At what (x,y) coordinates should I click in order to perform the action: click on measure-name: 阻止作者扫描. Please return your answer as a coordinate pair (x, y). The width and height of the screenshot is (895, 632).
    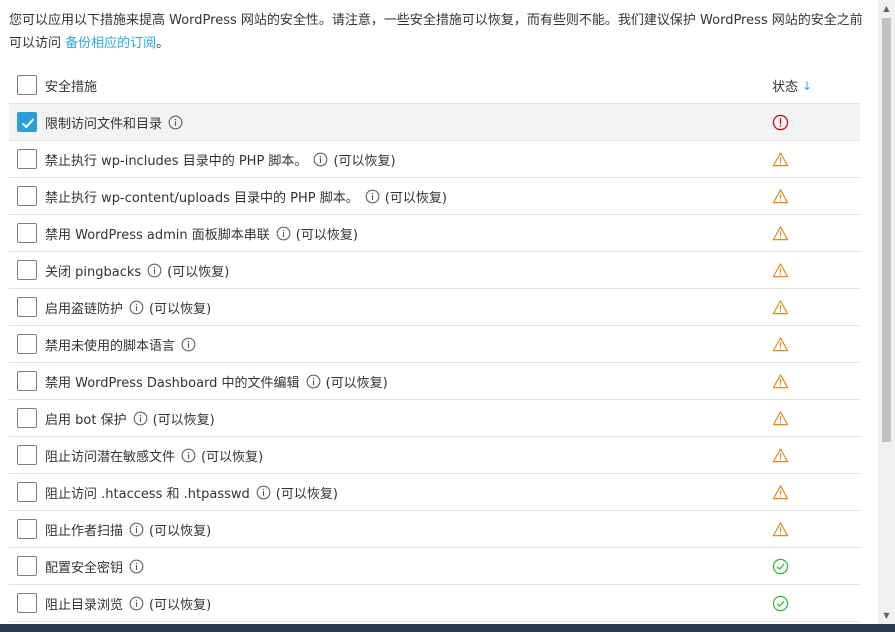
    Looking at the image, I should click on (84, 531).